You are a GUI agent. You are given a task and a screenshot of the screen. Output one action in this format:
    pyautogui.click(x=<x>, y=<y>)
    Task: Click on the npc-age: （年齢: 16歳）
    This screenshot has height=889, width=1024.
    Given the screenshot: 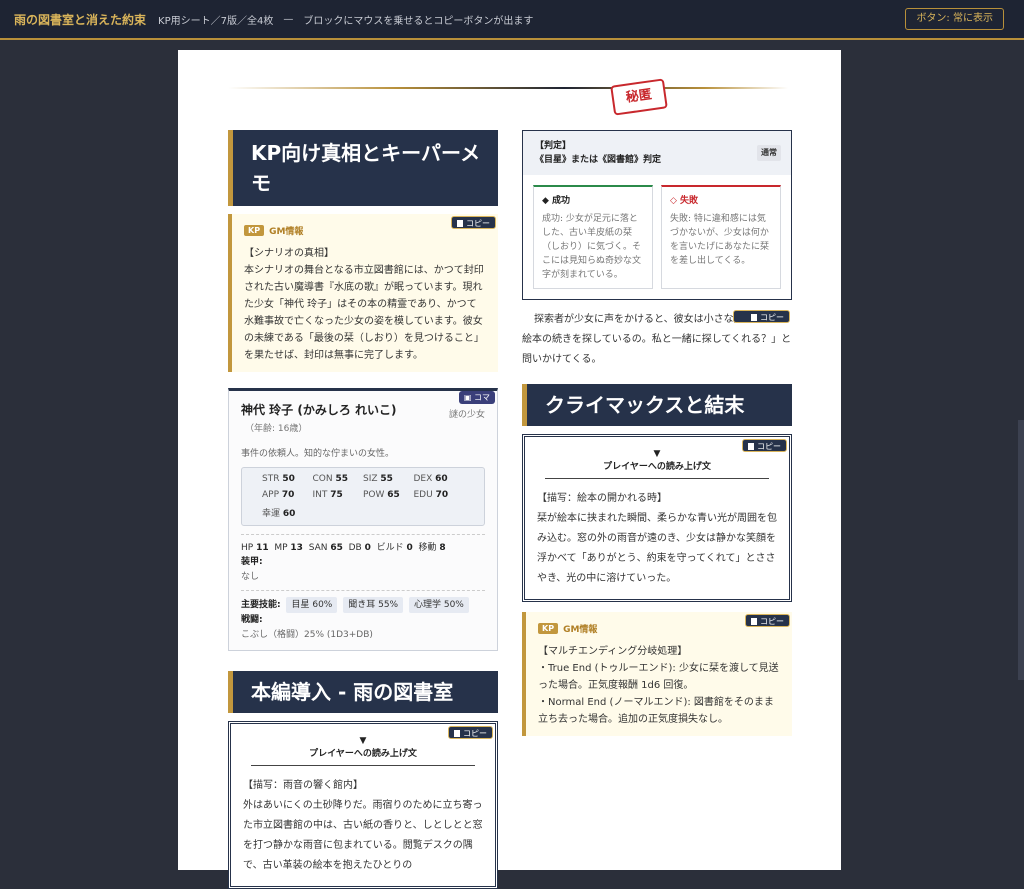 What is the action you would take?
    pyautogui.click(x=276, y=429)
    